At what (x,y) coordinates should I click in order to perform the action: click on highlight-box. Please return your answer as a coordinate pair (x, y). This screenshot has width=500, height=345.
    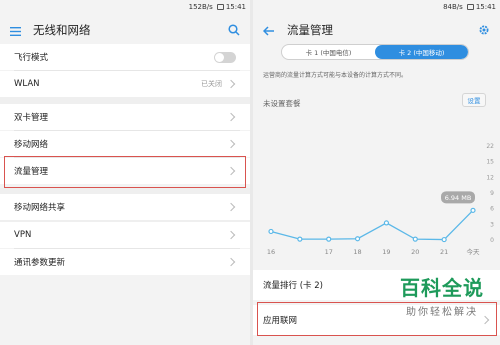
    Looking at the image, I should click on (125, 172).